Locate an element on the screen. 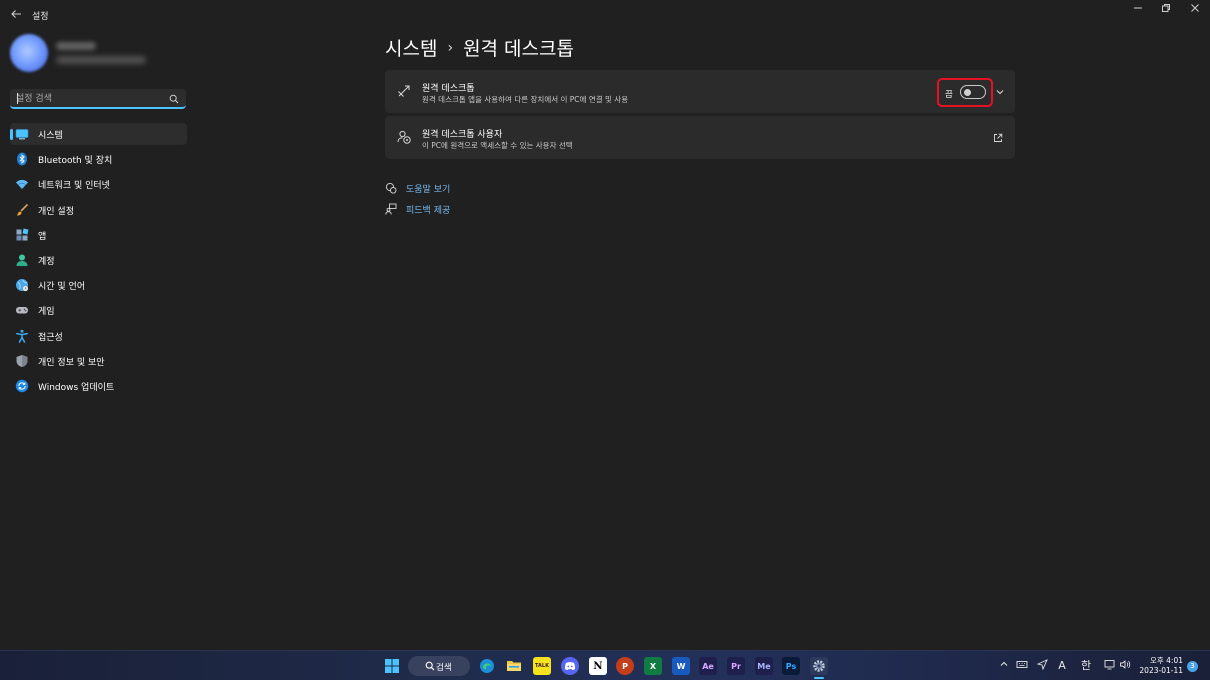 This screenshot has width=1210, height=680. search-input is located at coordinates (91, 99).